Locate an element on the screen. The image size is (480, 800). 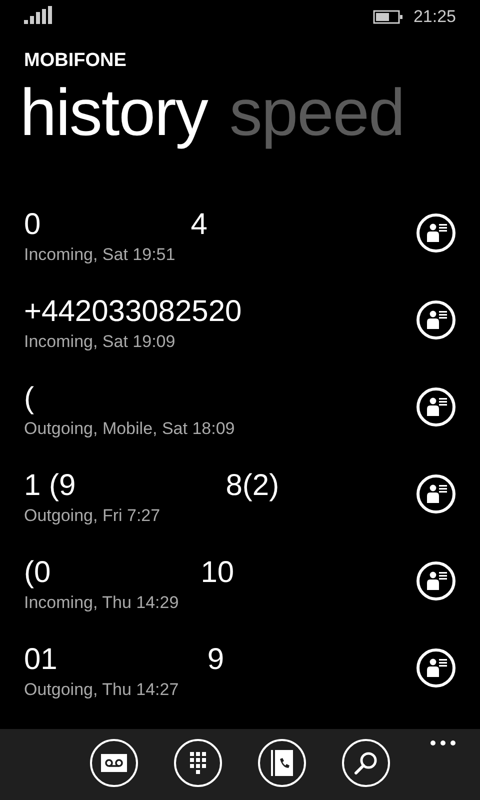
voicemail-icon is located at coordinates (114, 763).